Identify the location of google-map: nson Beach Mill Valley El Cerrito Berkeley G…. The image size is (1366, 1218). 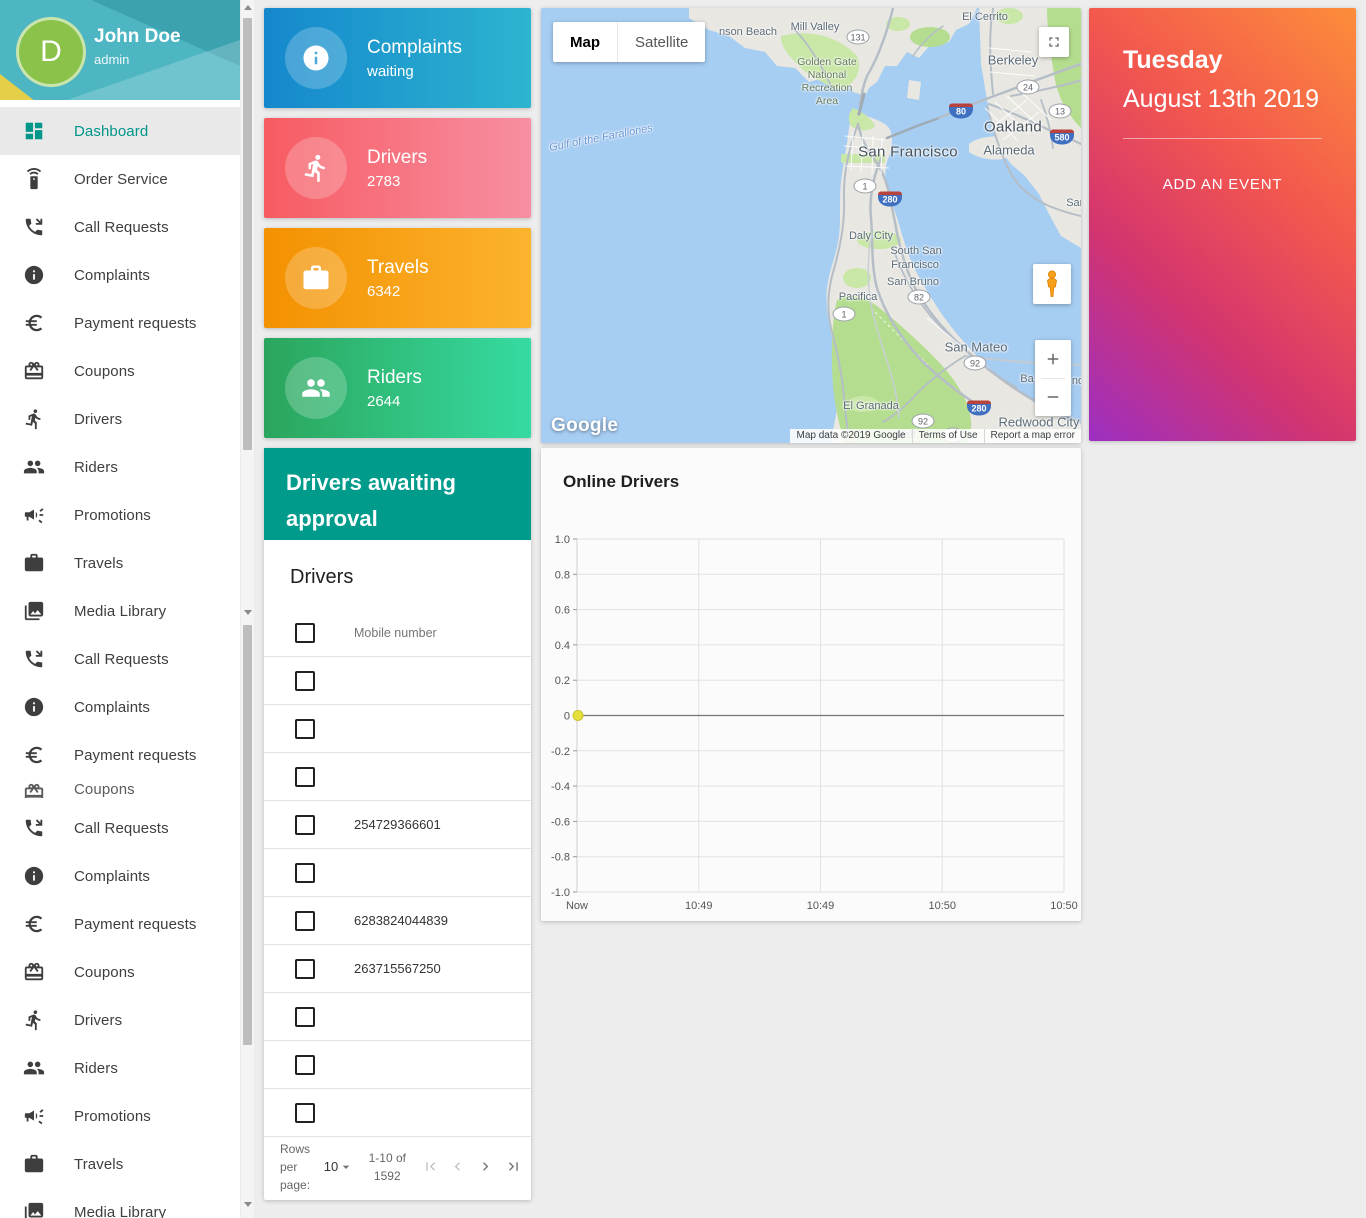
(811, 225).